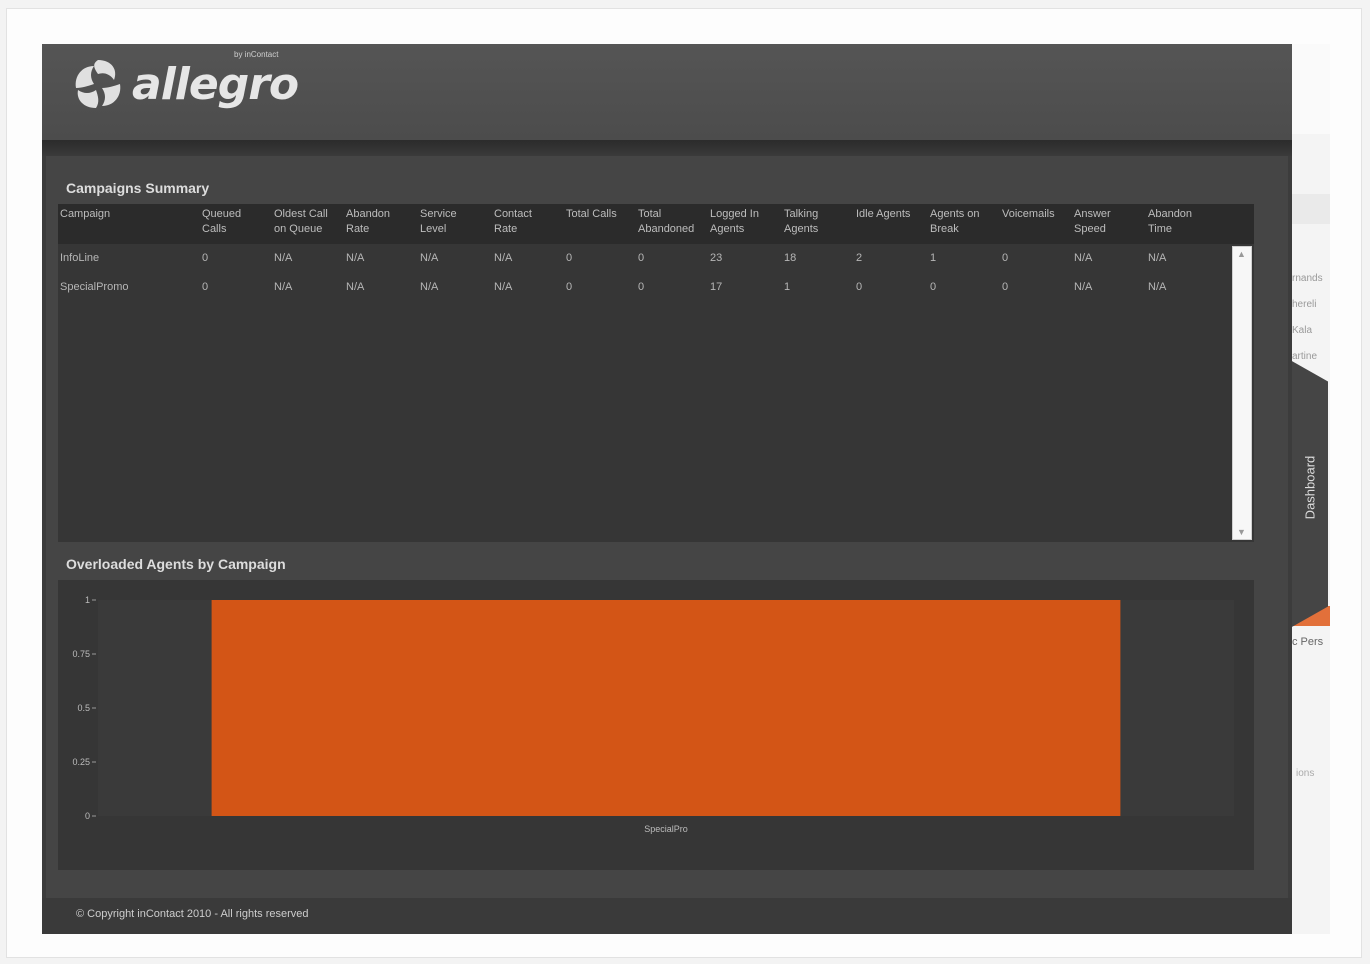  Describe the element at coordinates (666, 708) in the screenshot. I see `chart-bar` at that location.